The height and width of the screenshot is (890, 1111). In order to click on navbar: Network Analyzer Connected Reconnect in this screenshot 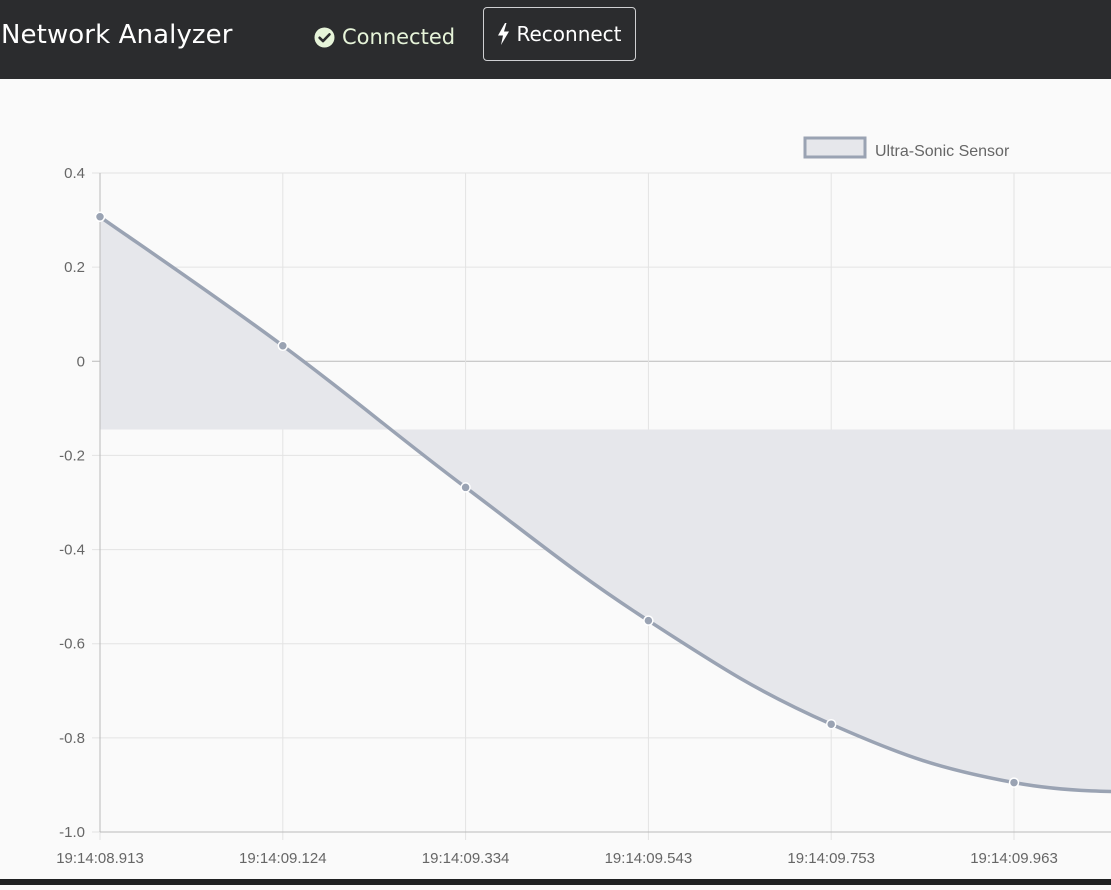, I will do `click(555, 39)`.